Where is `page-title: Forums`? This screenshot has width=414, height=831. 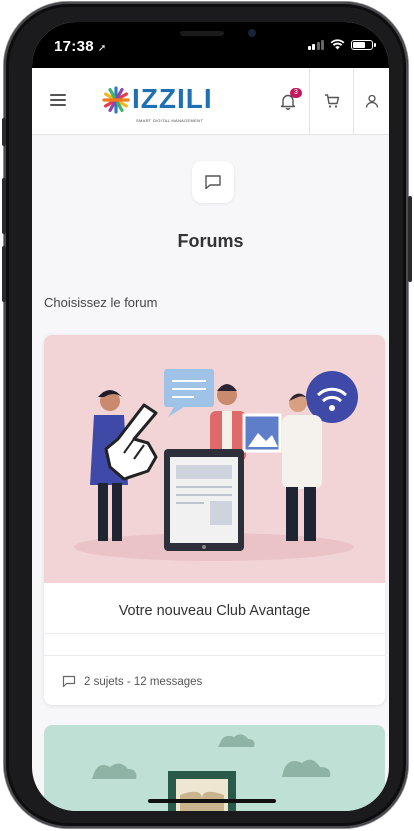
page-title: Forums is located at coordinates (210, 241).